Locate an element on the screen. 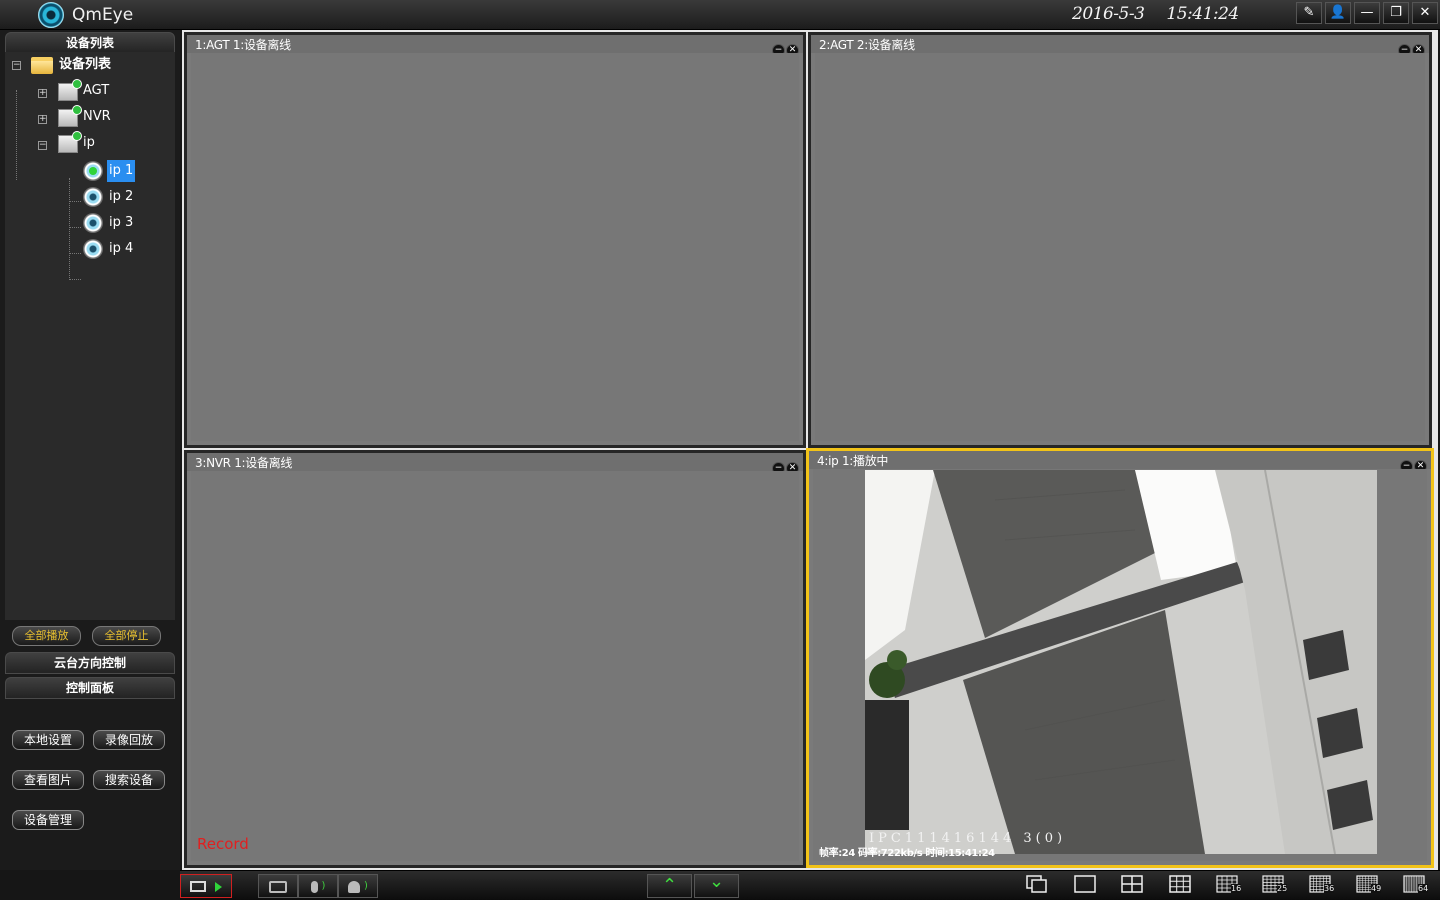 This screenshot has height=900, width=1440. tree-channel-ip1: ip 1 is located at coordinates (90, 171).